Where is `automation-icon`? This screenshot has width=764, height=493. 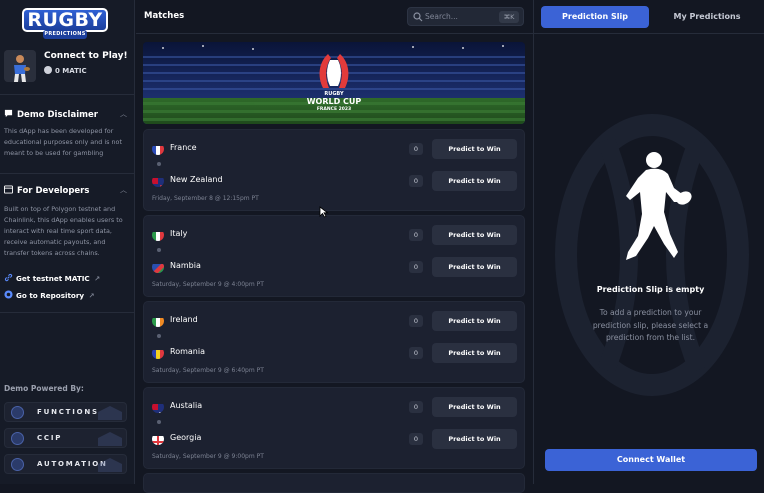
automation-icon is located at coordinates (17, 464).